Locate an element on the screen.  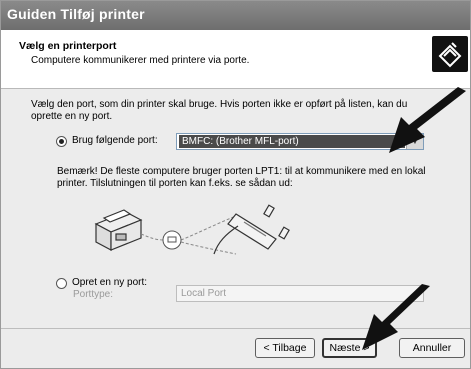
arrow-to-port-select-icon is located at coordinates (427, 120).